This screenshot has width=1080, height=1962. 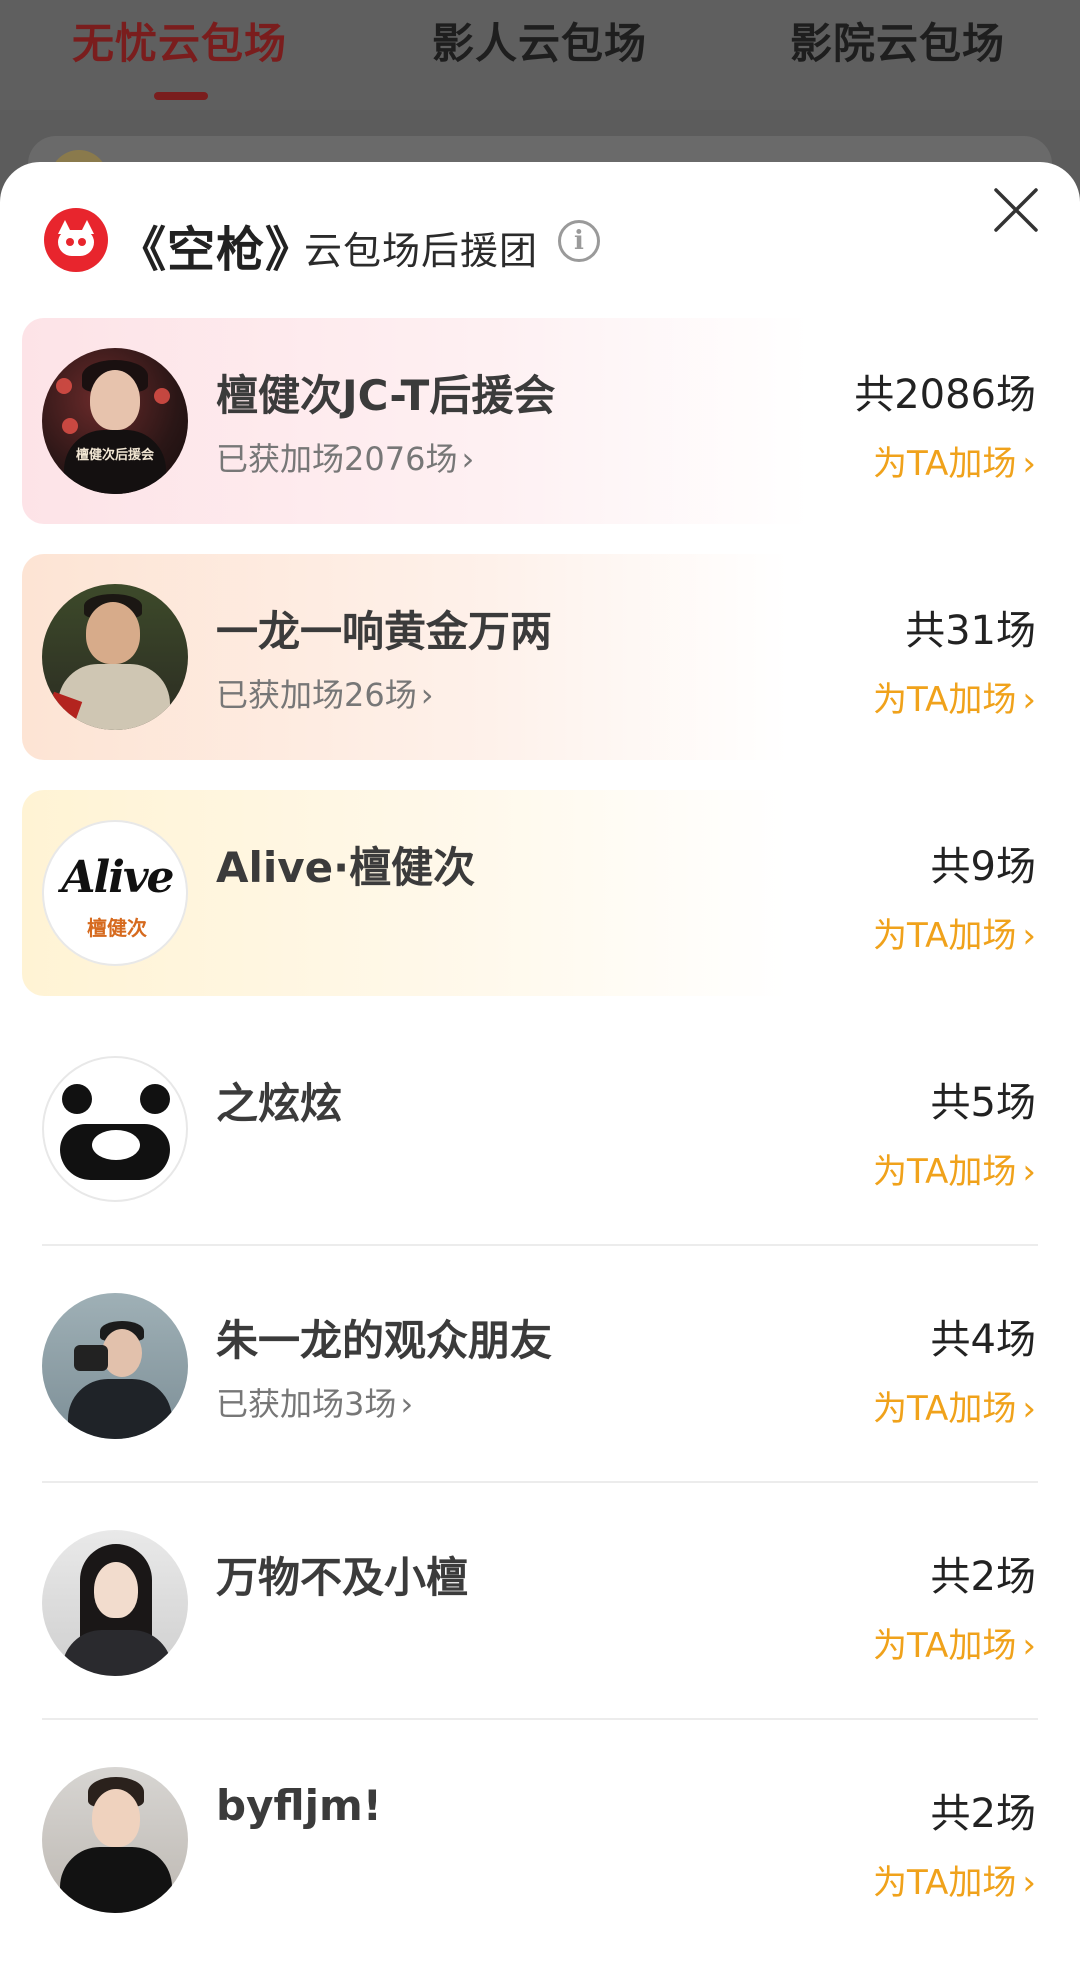 What do you see at coordinates (540, 657) in the screenshot?
I see `list-item: 一龙一响黄金万两 已获加场26场 › 共31场 为TA加场 ›` at bounding box center [540, 657].